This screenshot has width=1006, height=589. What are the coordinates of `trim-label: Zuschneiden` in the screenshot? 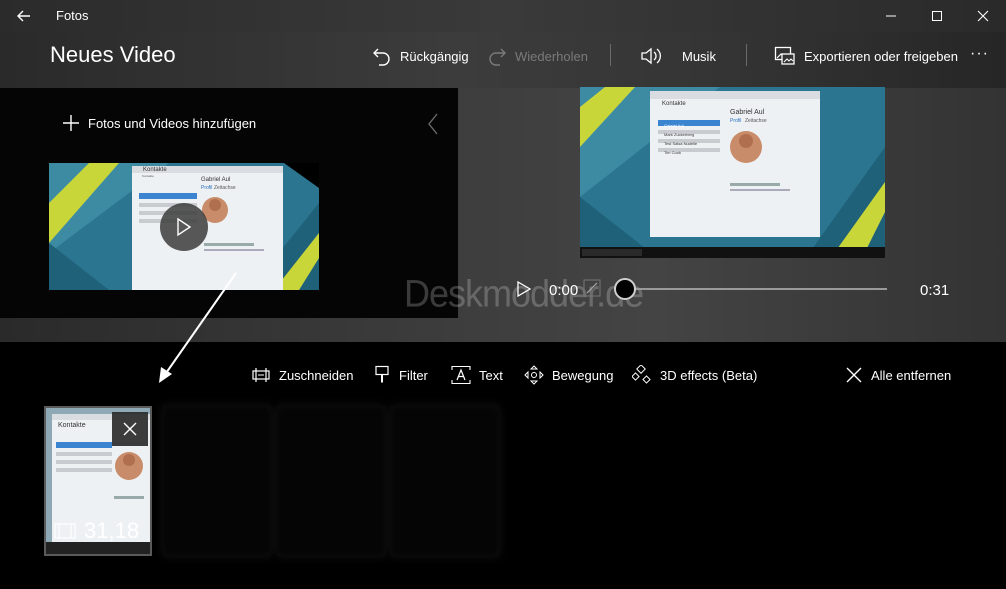 It's located at (316, 375).